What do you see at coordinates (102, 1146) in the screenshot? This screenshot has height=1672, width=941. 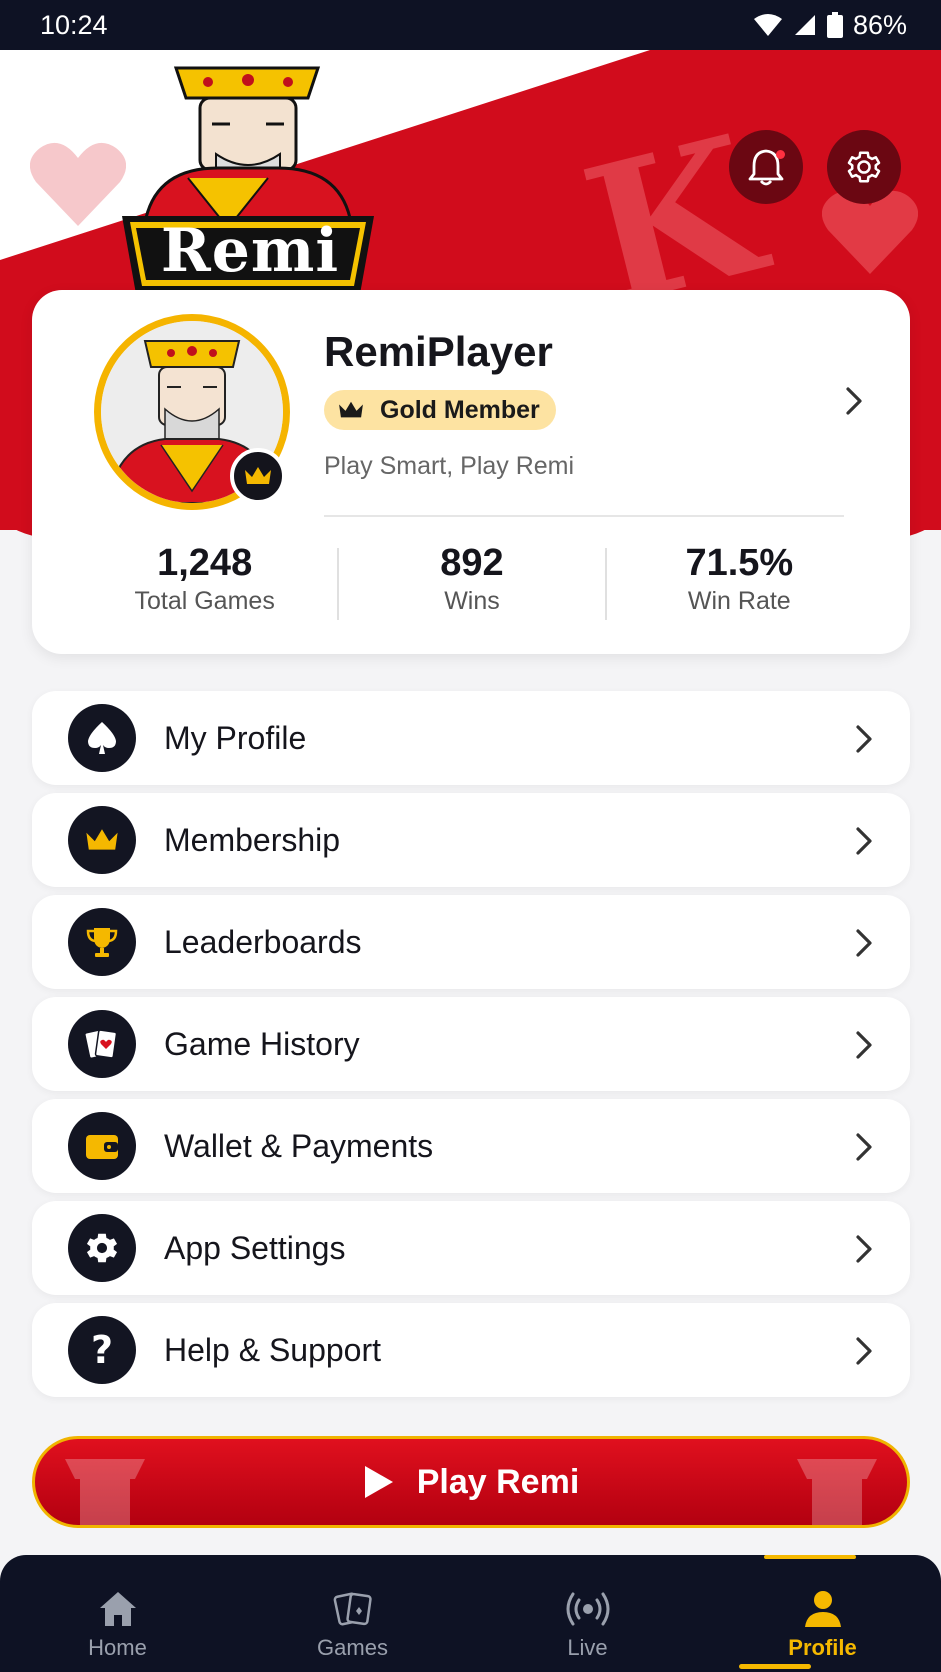 I see `wallet-icon` at bounding box center [102, 1146].